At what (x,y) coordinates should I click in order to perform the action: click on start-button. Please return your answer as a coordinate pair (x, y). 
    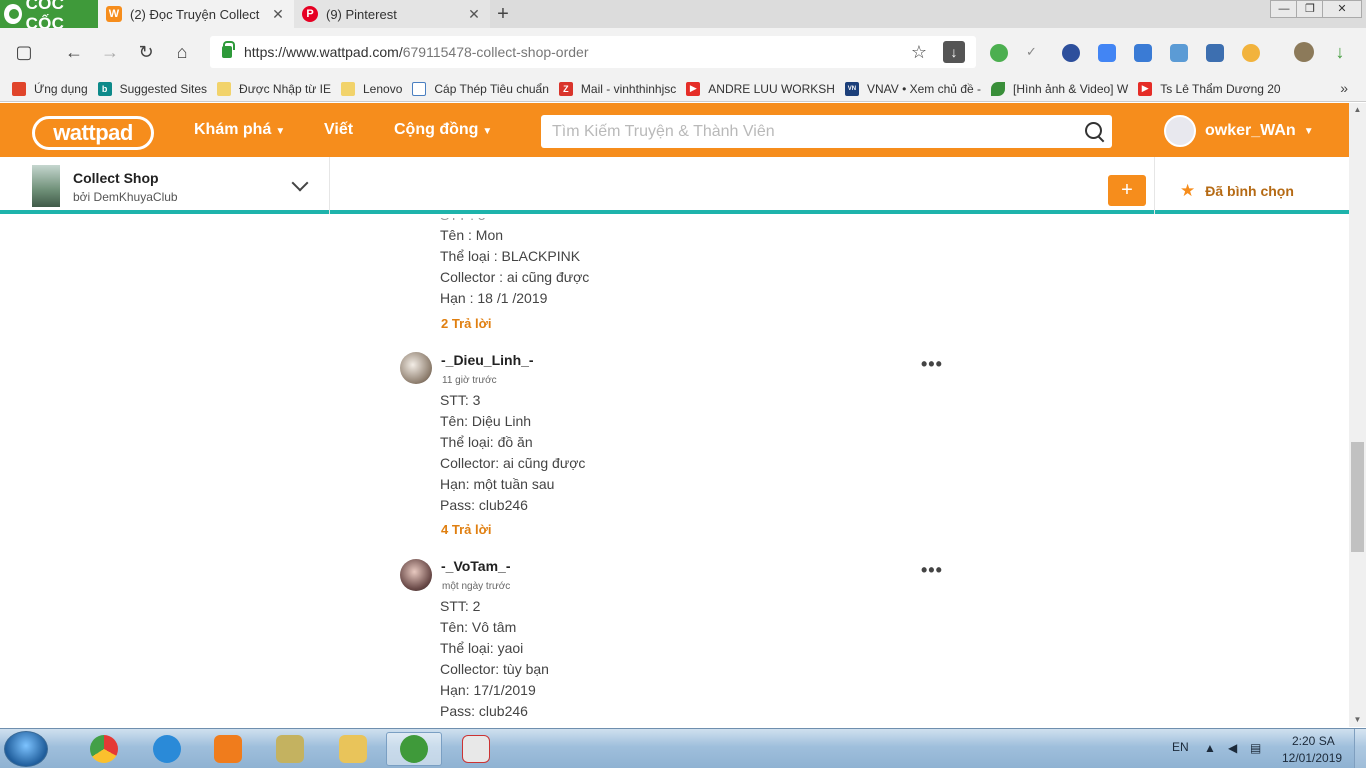
    Looking at the image, I should click on (26, 749).